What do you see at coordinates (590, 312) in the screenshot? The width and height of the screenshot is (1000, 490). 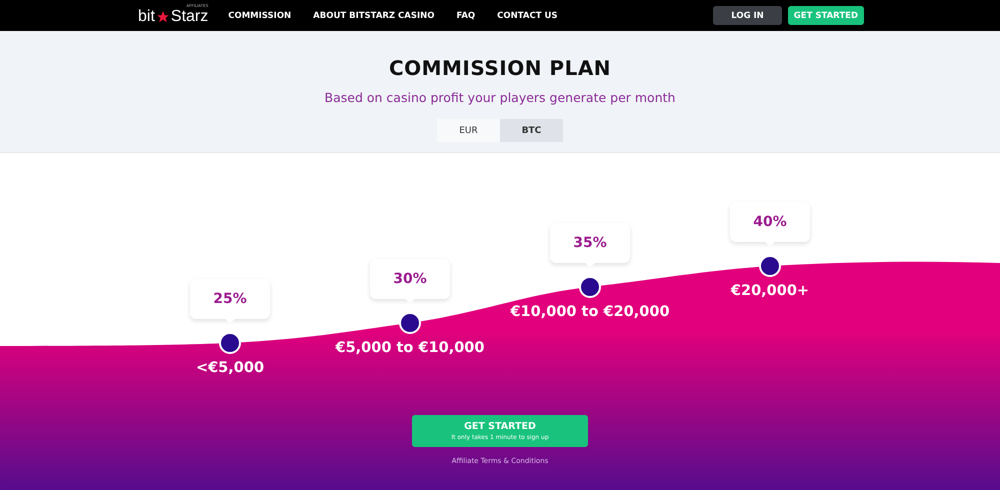 I see `tier-range: €10,000 to €20,000` at bounding box center [590, 312].